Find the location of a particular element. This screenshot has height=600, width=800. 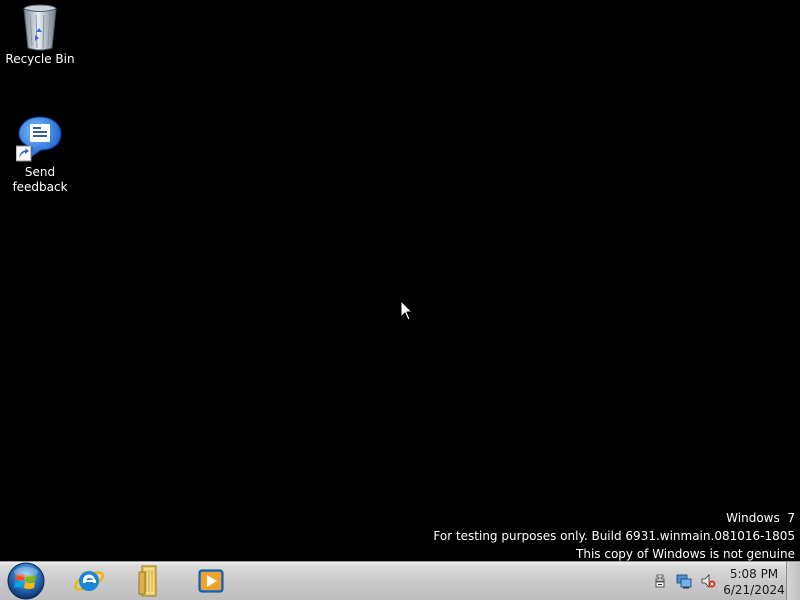

windows-start-orb-icon is located at coordinates (26, 581).